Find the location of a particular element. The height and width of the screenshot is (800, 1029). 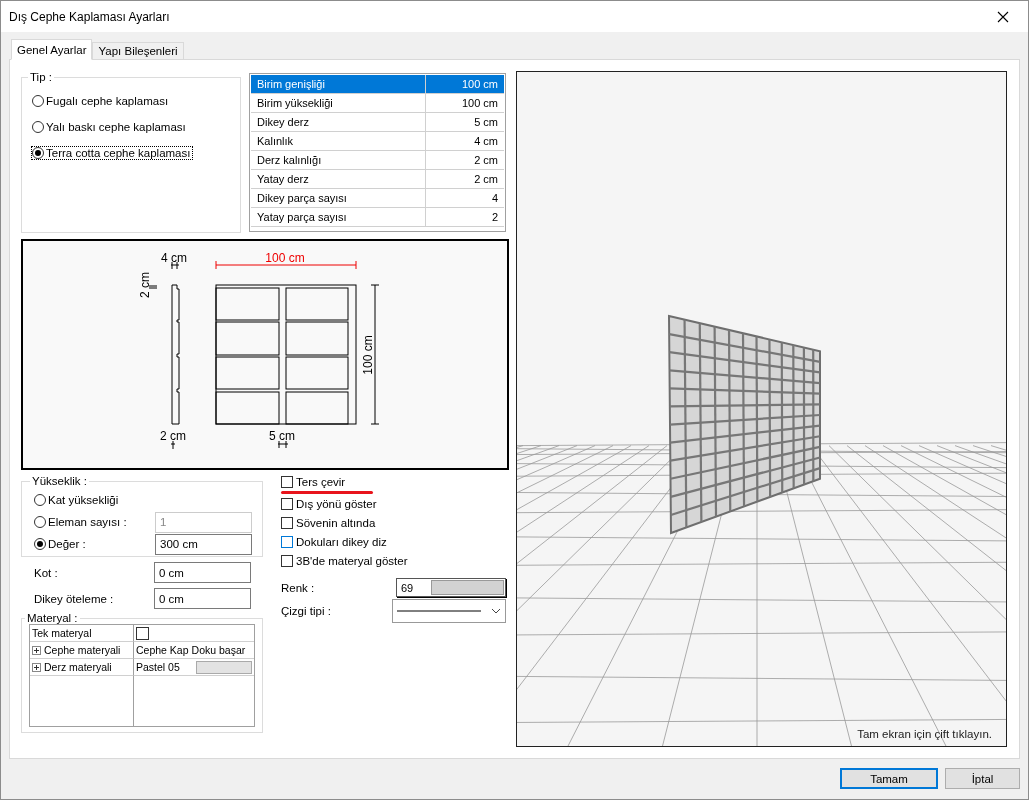

table-cell: Yatay derz is located at coordinates (338, 179).